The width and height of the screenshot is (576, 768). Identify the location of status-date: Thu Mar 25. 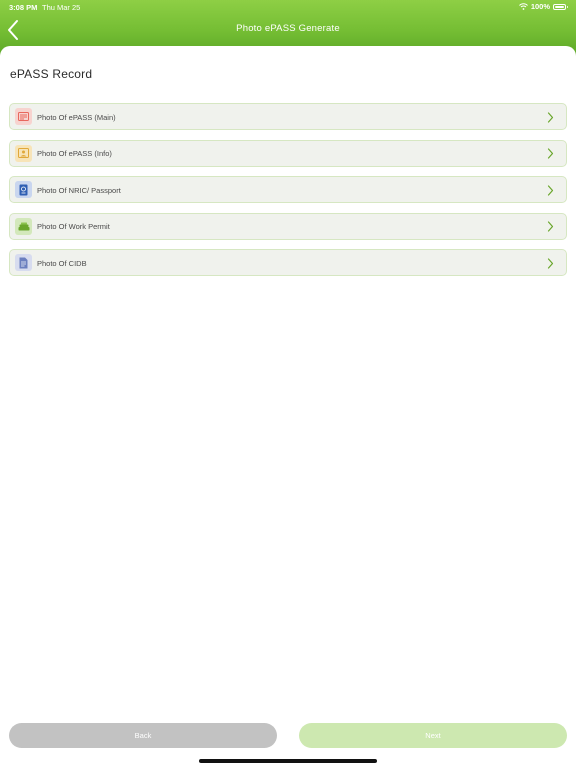
(61, 7).